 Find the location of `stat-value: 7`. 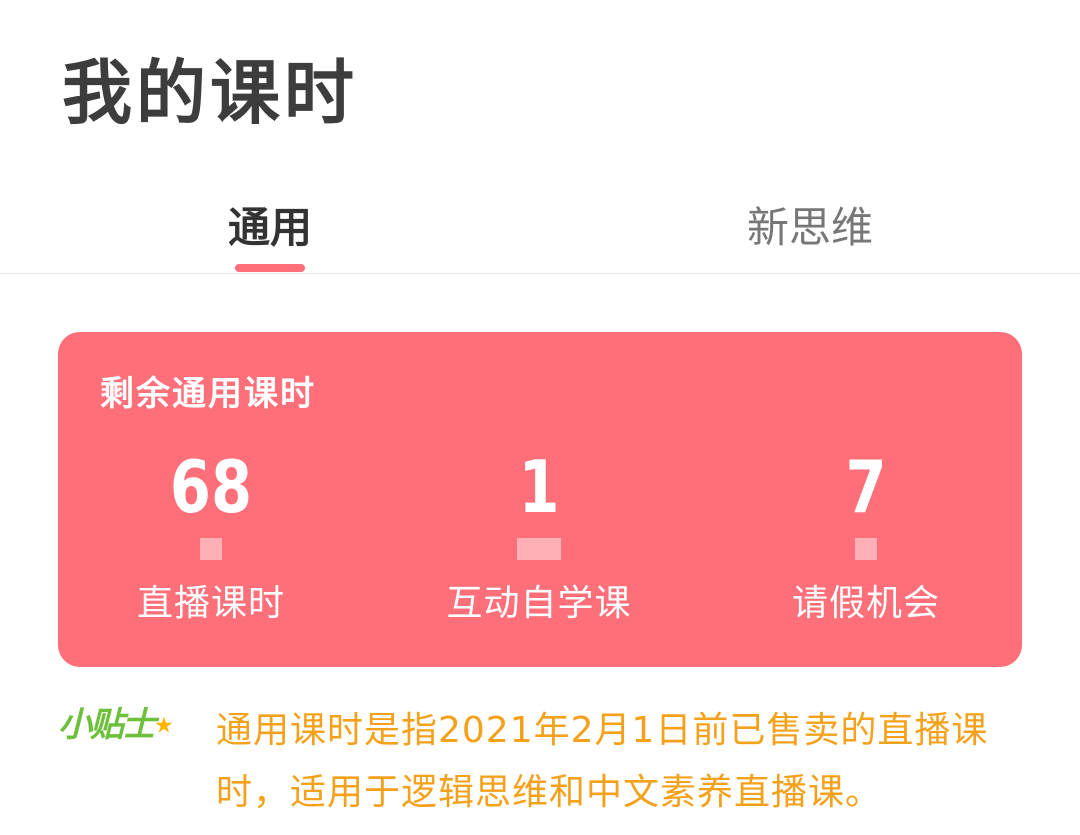

stat-value: 7 is located at coordinates (866, 487).